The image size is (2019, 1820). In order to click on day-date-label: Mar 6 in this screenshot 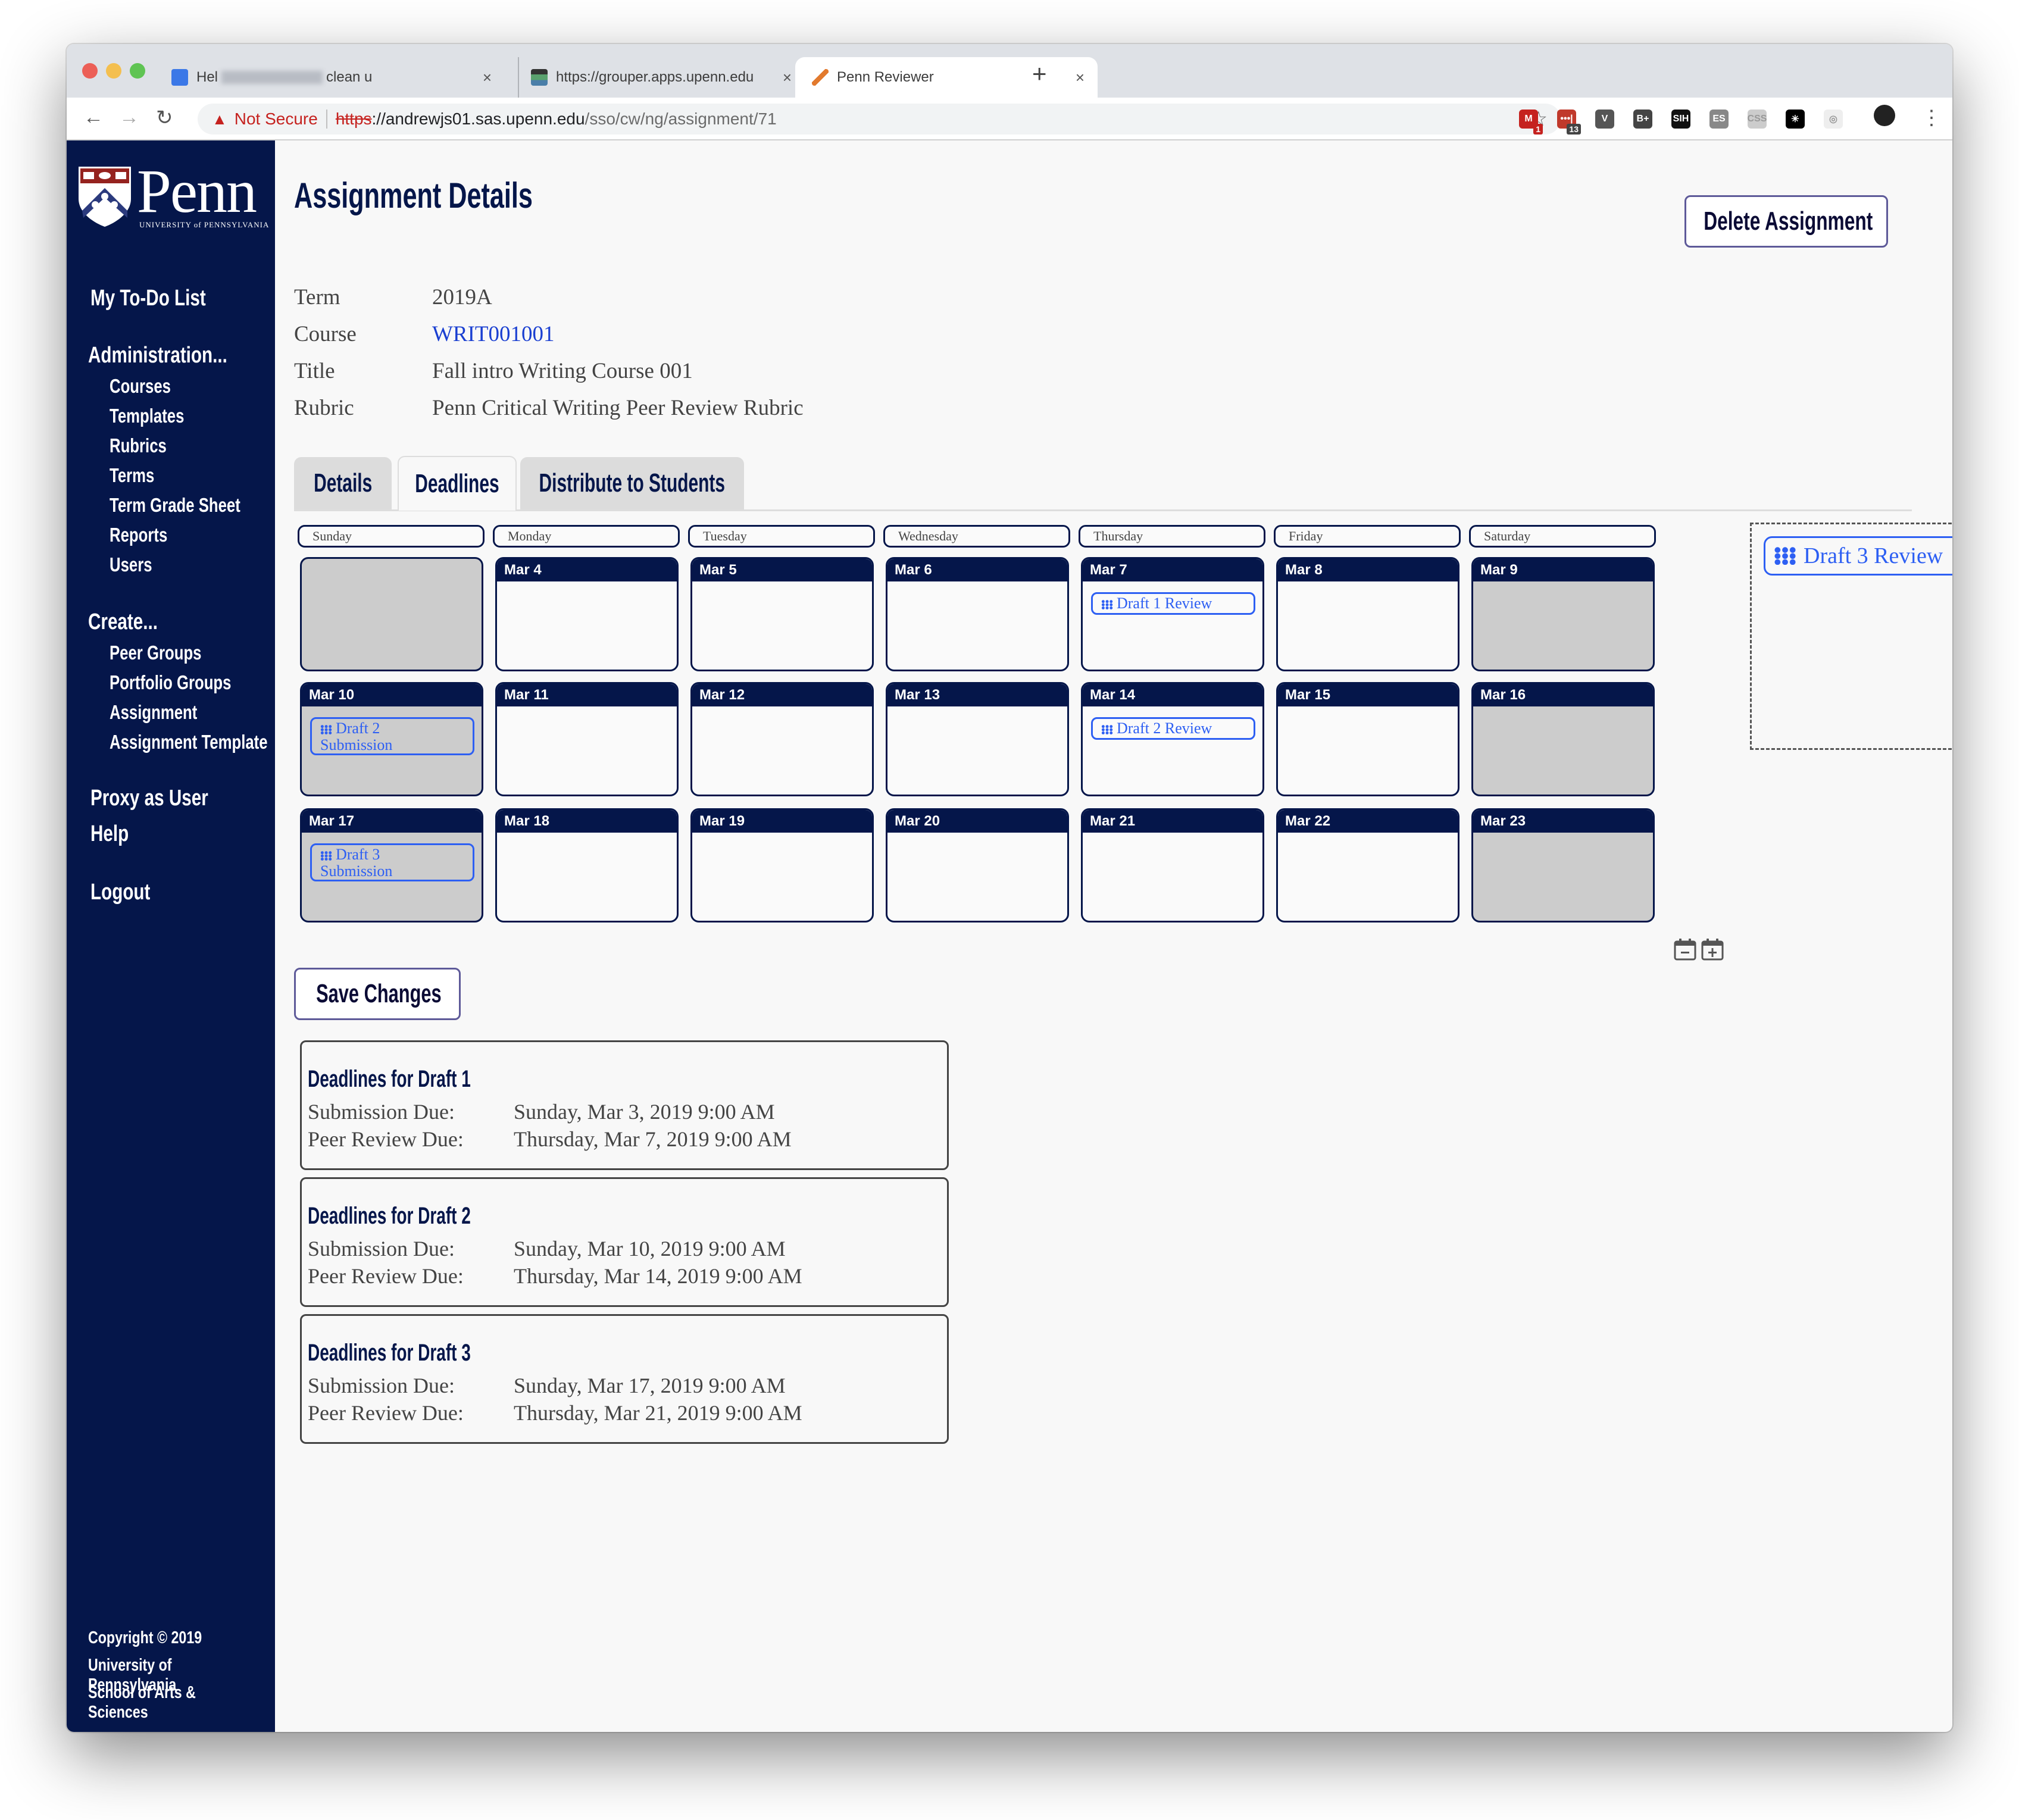, I will do `click(977, 570)`.